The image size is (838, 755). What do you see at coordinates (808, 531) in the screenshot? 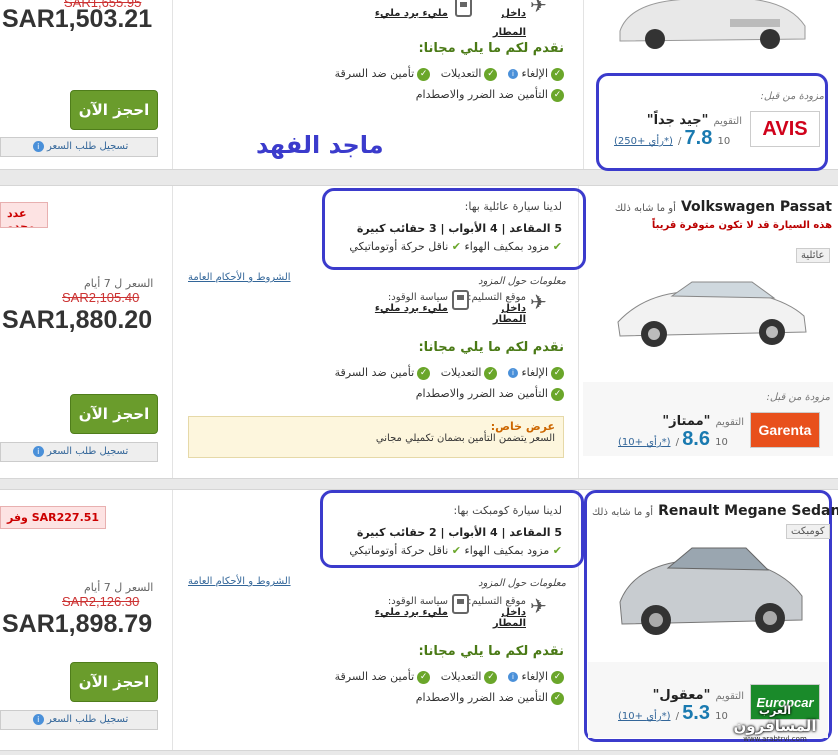
I see `category-tag: كومبكت` at bounding box center [808, 531].